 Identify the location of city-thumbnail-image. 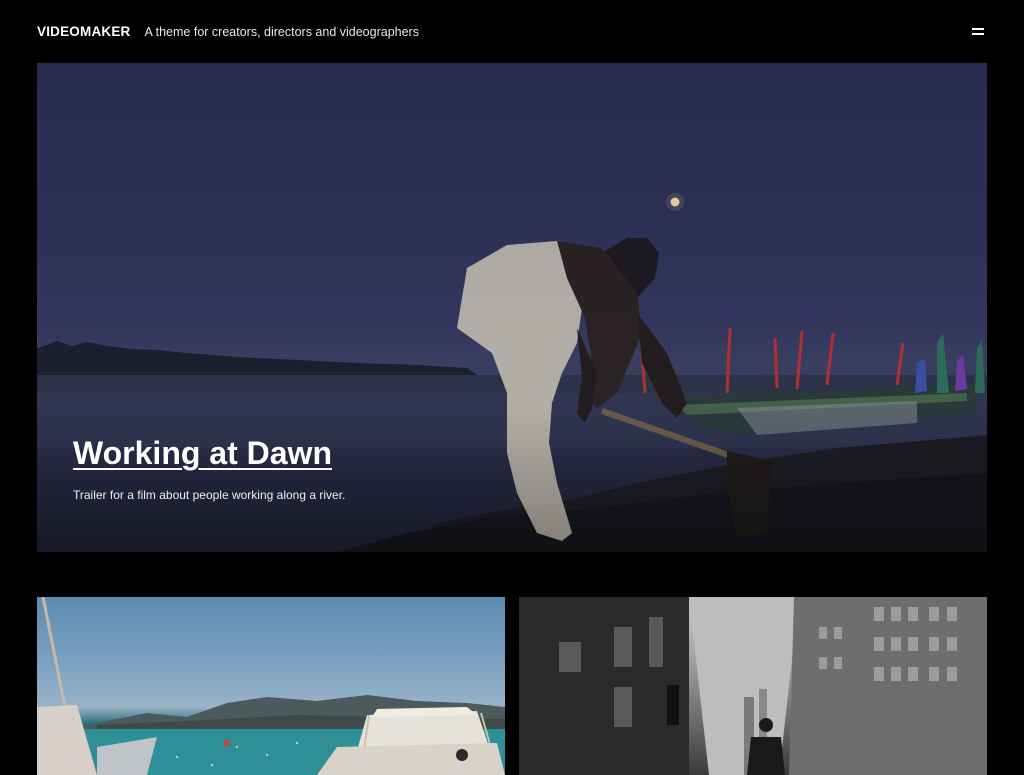
(753, 686).